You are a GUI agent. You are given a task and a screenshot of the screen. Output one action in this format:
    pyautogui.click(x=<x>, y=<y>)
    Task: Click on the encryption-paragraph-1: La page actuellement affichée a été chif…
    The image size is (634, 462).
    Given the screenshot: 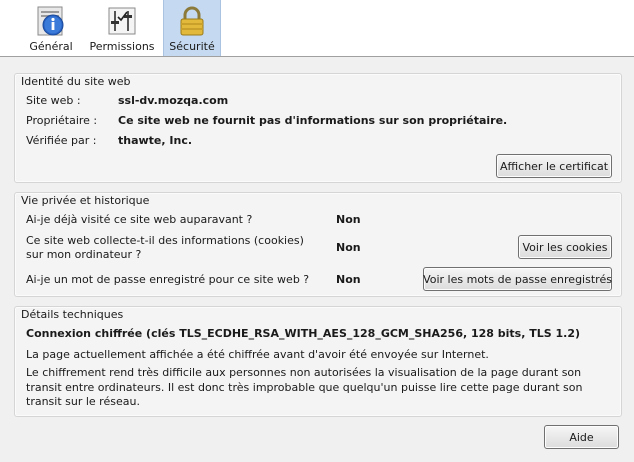 What is the action you would take?
    pyautogui.click(x=257, y=354)
    